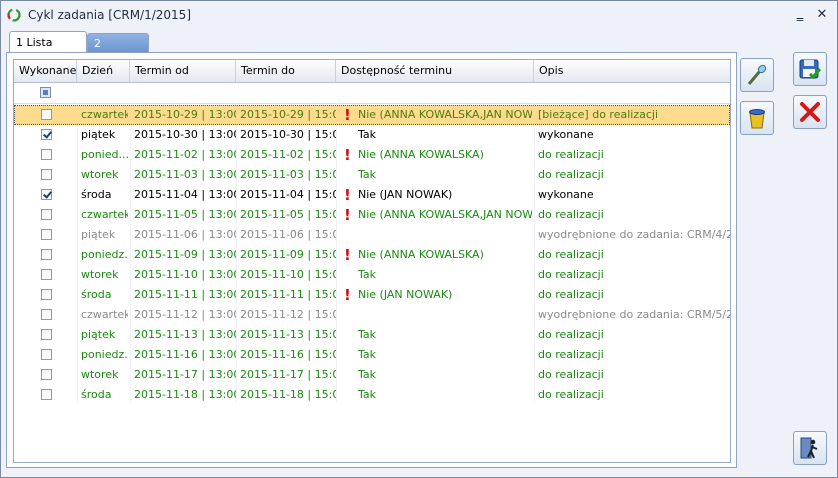  Describe the element at coordinates (185, 234) in the screenshot. I see `termin-od-cell: 2015-11-06 | 13:00` at that location.